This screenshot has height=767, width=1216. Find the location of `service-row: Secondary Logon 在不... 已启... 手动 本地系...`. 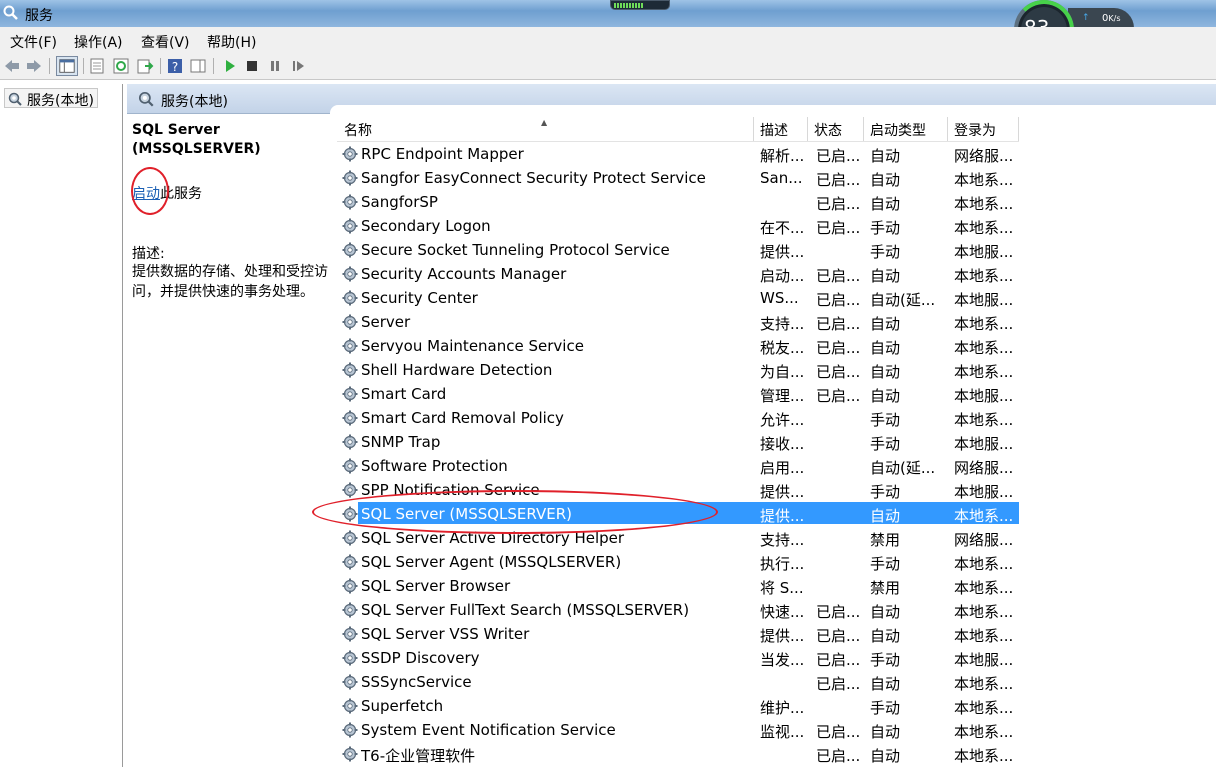

service-row: Secondary Logon 在不... 已启... 手动 本地系... is located at coordinates (776, 226).